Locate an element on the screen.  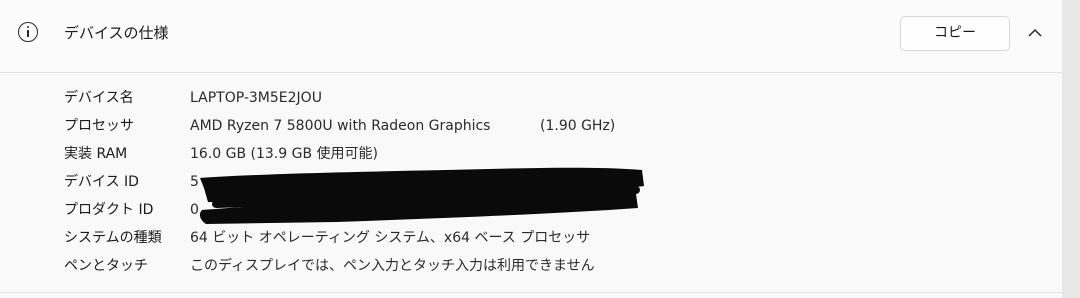
spec-label: プロダクト ID is located at coordinates (109, 210).